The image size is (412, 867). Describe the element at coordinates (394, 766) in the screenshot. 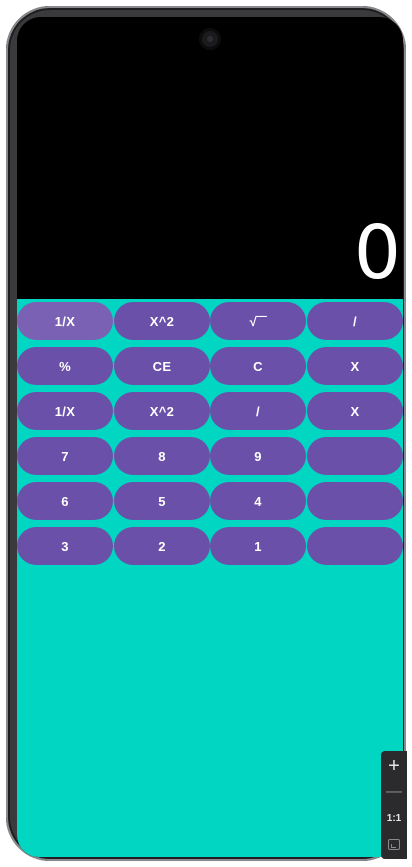

I see `zoom-in-button: +` at that location.